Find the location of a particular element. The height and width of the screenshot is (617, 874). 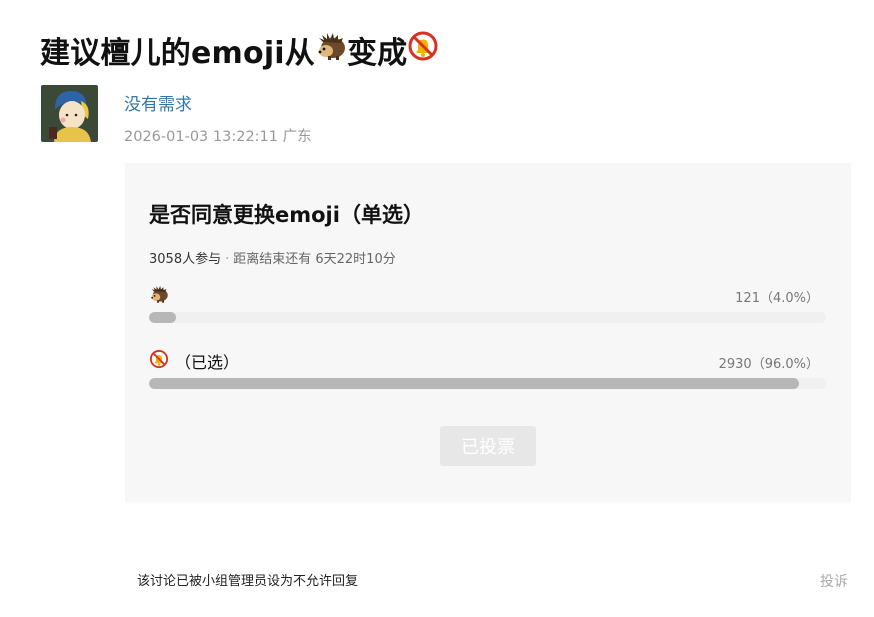

poll-option-1-bar-fill is located at coordinates (163, 317).